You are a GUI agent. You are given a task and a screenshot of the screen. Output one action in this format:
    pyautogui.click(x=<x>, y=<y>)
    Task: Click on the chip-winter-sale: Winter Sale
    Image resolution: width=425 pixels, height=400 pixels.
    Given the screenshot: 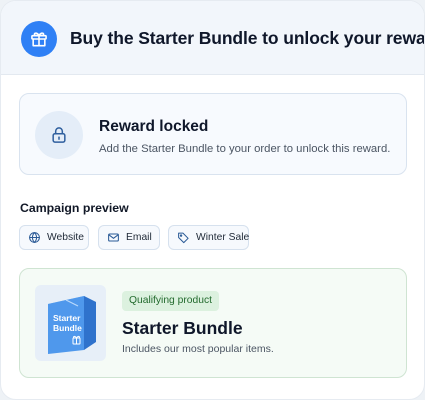 What is the action you would take?
    pyautogui.click(x=208, y=237)
    